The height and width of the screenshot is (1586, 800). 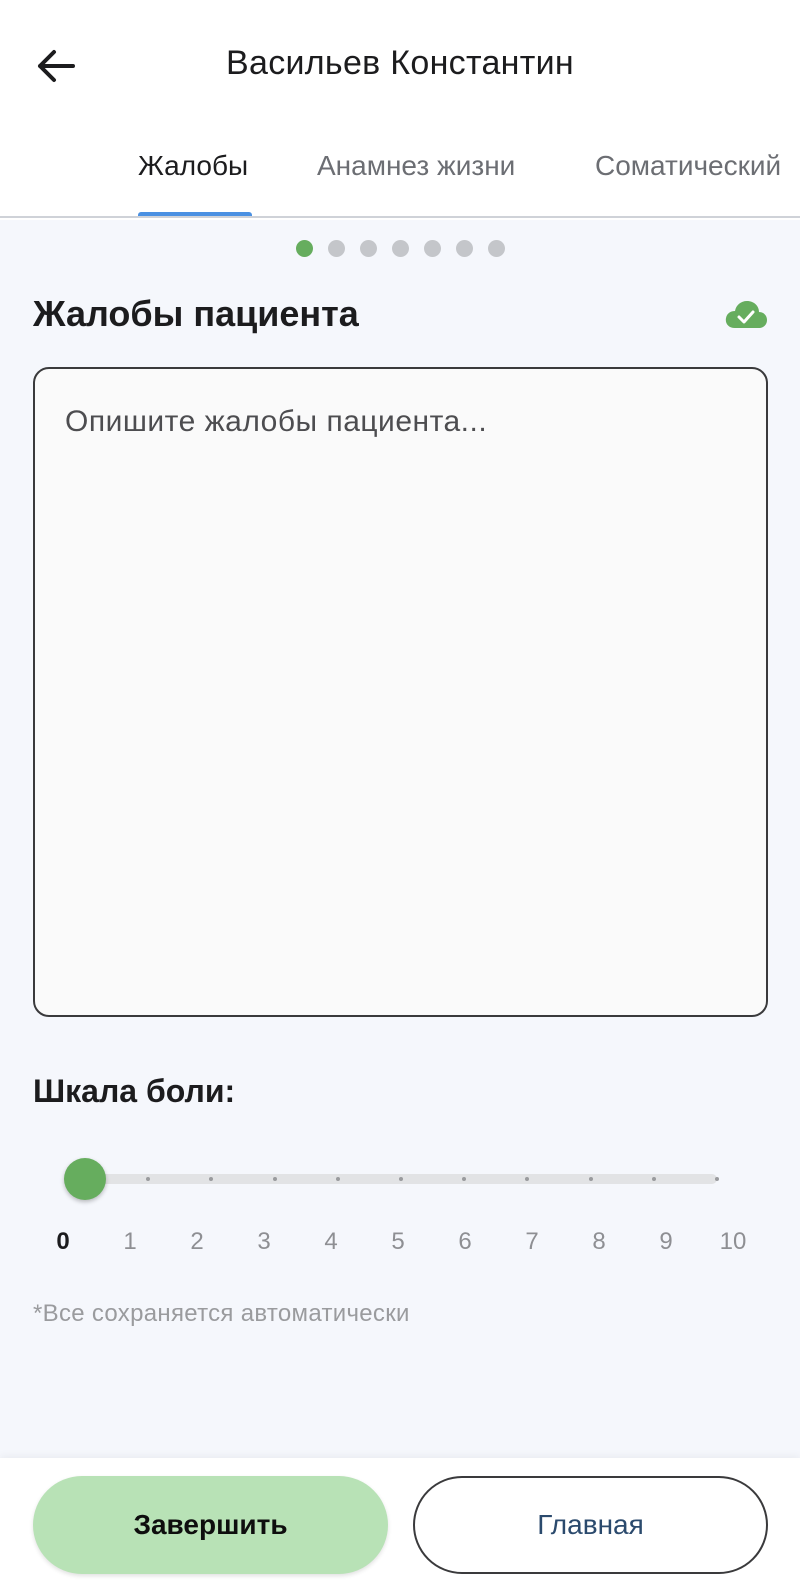 I want to click on pain-scale-tick-labels: 0 1 2 3 4 5 6 7 8 9 10, so click(x=400, y=1245).